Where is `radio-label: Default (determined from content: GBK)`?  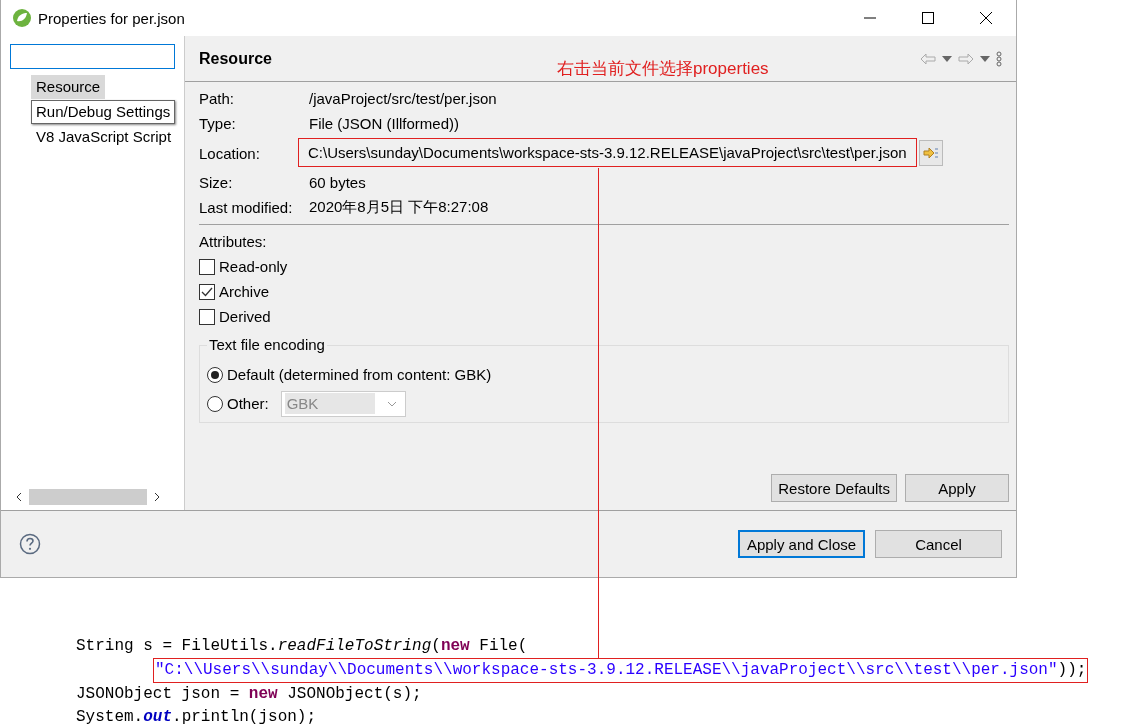 radio-label: Default (determined from content: GBK) is located at coordinates (359, 374).